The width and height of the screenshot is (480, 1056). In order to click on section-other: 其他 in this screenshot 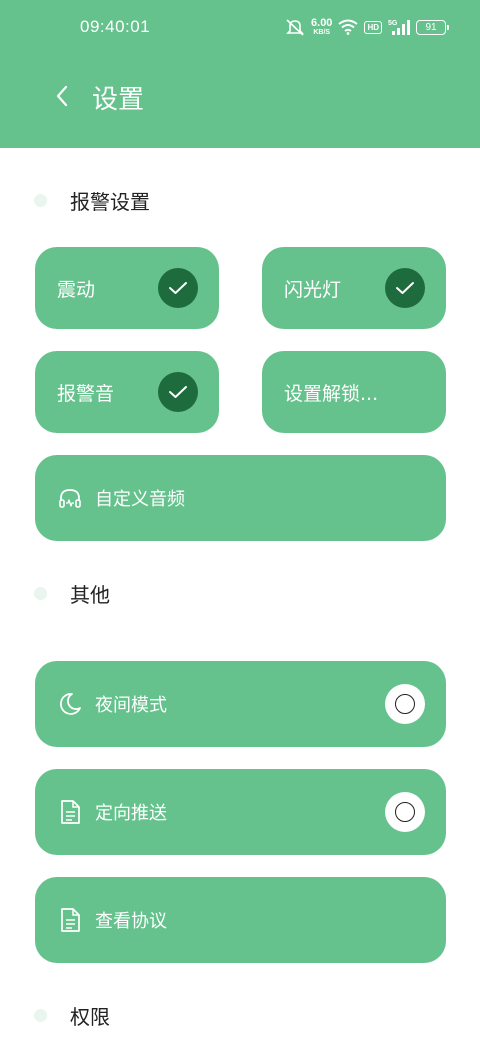, I will do `click(72, 593)`.